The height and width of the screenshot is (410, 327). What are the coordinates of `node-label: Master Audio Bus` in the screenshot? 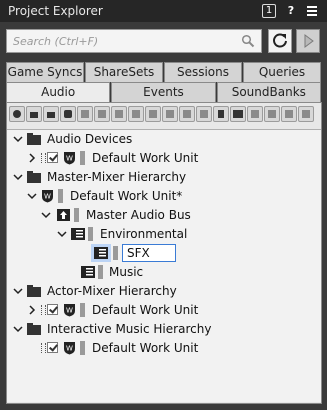 It's located at (138, 215).